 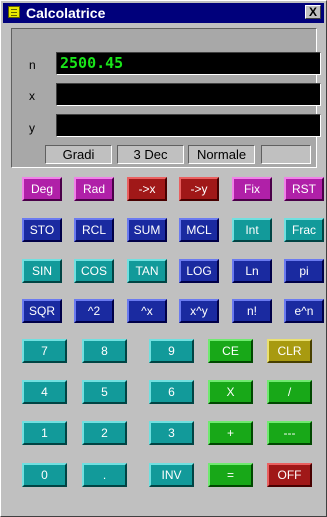 I want to click on key-1-5-button: Frac, so click(x=304, y=230).